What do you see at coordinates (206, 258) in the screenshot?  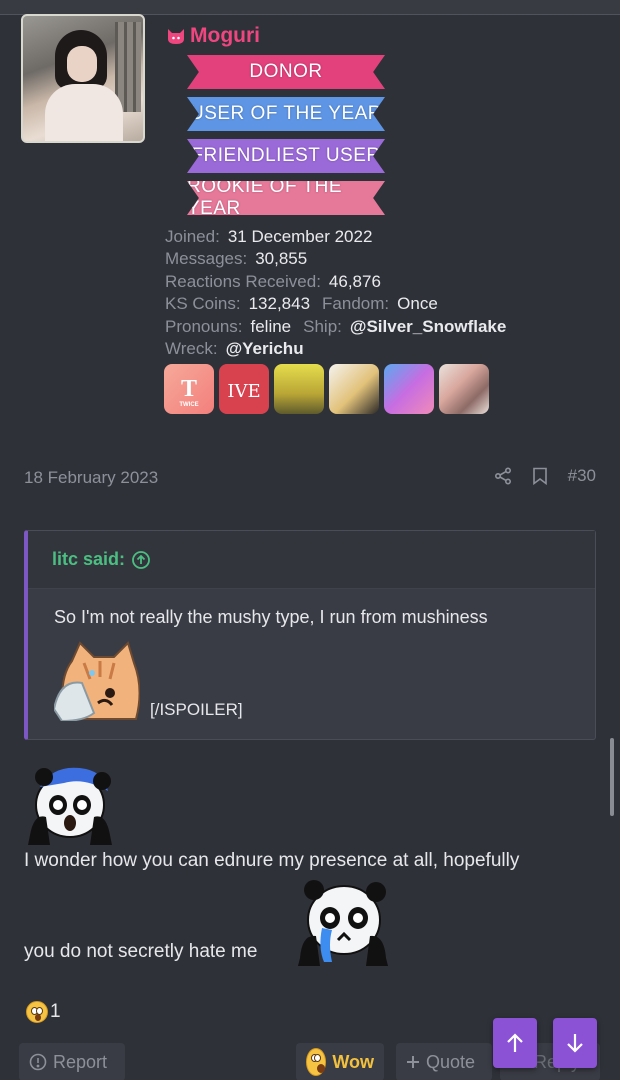 I see `messages-label: Messages:` at bounding box center [206, 258].